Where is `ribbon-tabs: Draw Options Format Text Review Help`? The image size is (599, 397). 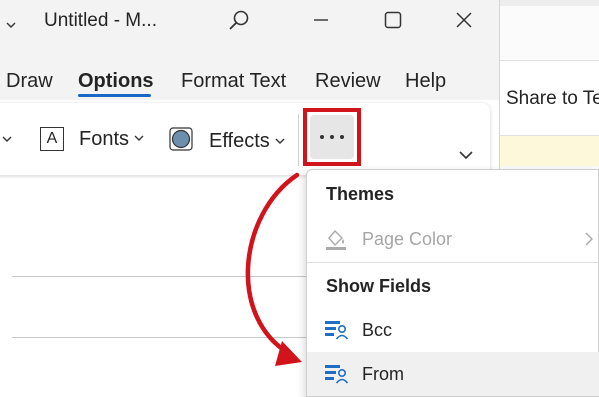
ribbon-tabs: Draw Options Format Text Review Help is located at coordinates (249, 72).